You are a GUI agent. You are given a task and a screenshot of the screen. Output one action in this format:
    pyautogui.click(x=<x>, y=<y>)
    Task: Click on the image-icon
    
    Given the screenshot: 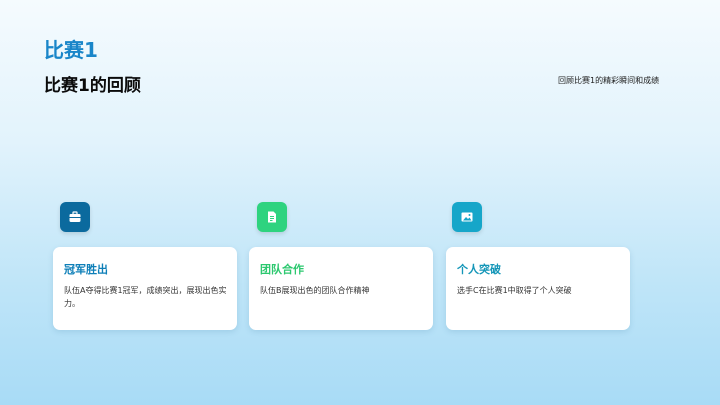 What is the action you would take?
    pyautogui.click(x=467, y=217)
    